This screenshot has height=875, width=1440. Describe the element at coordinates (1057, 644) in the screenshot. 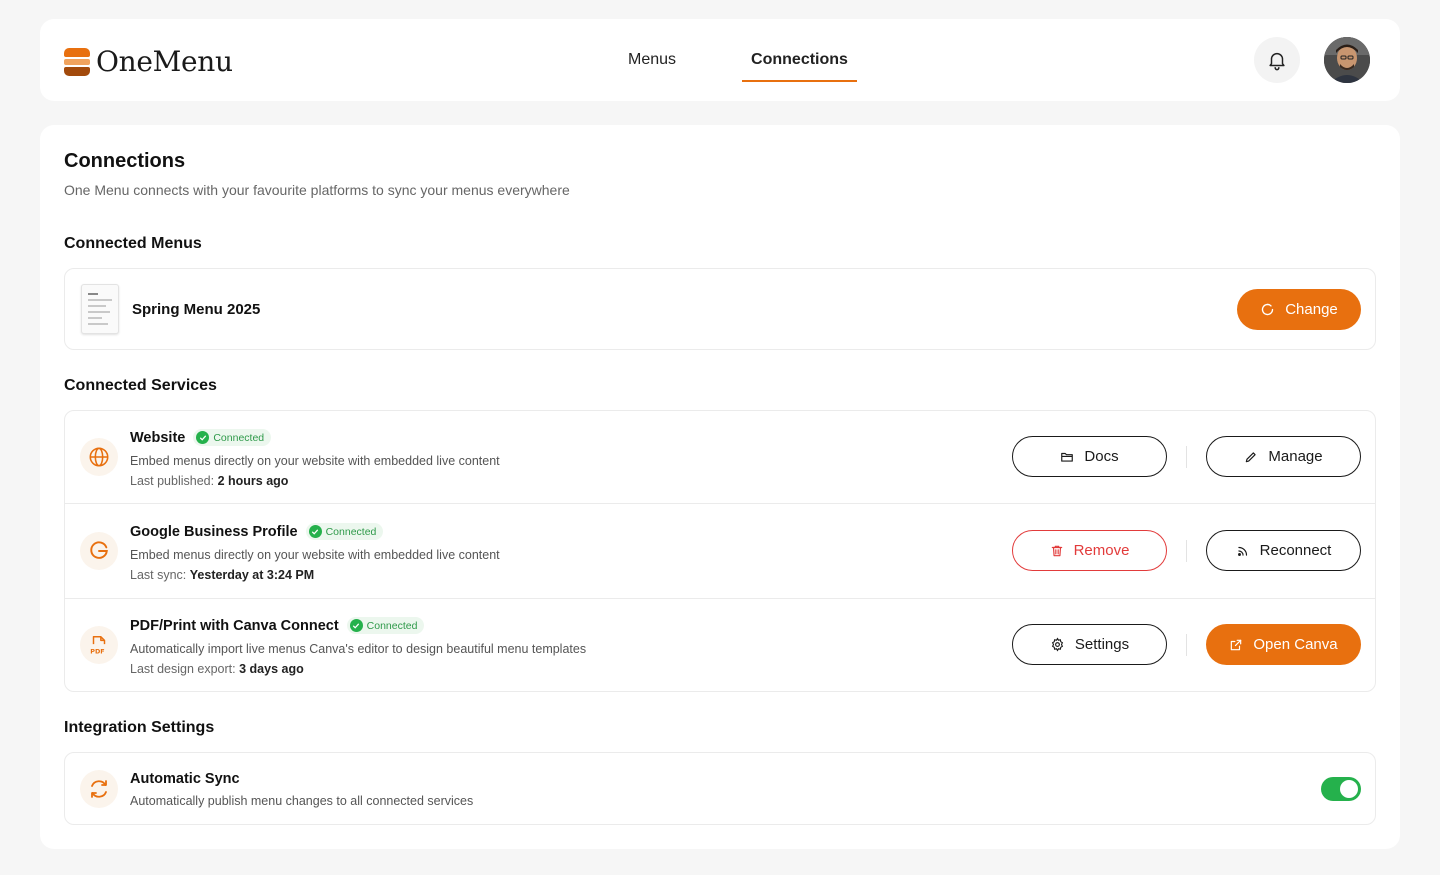

I see `gear-icon` at that location.